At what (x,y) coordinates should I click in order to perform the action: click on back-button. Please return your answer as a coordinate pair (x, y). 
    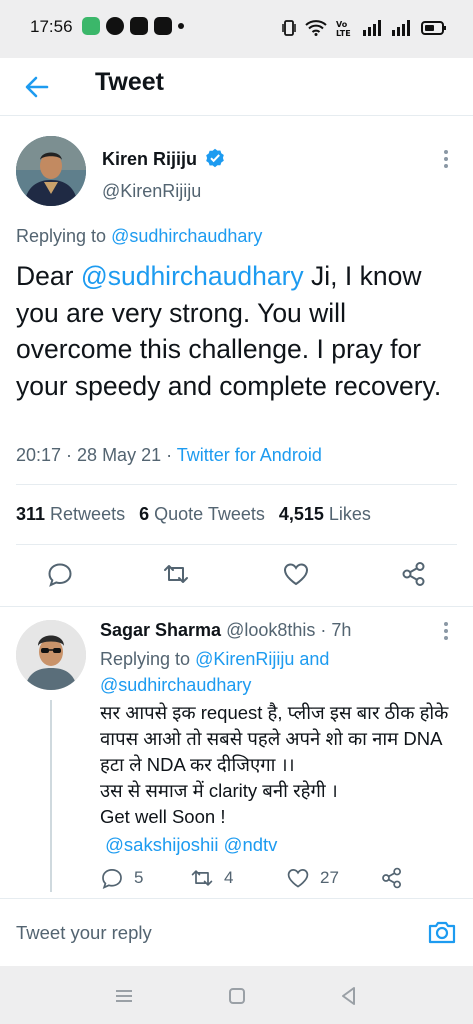
    Looking at the image, I should click on (37, 87).